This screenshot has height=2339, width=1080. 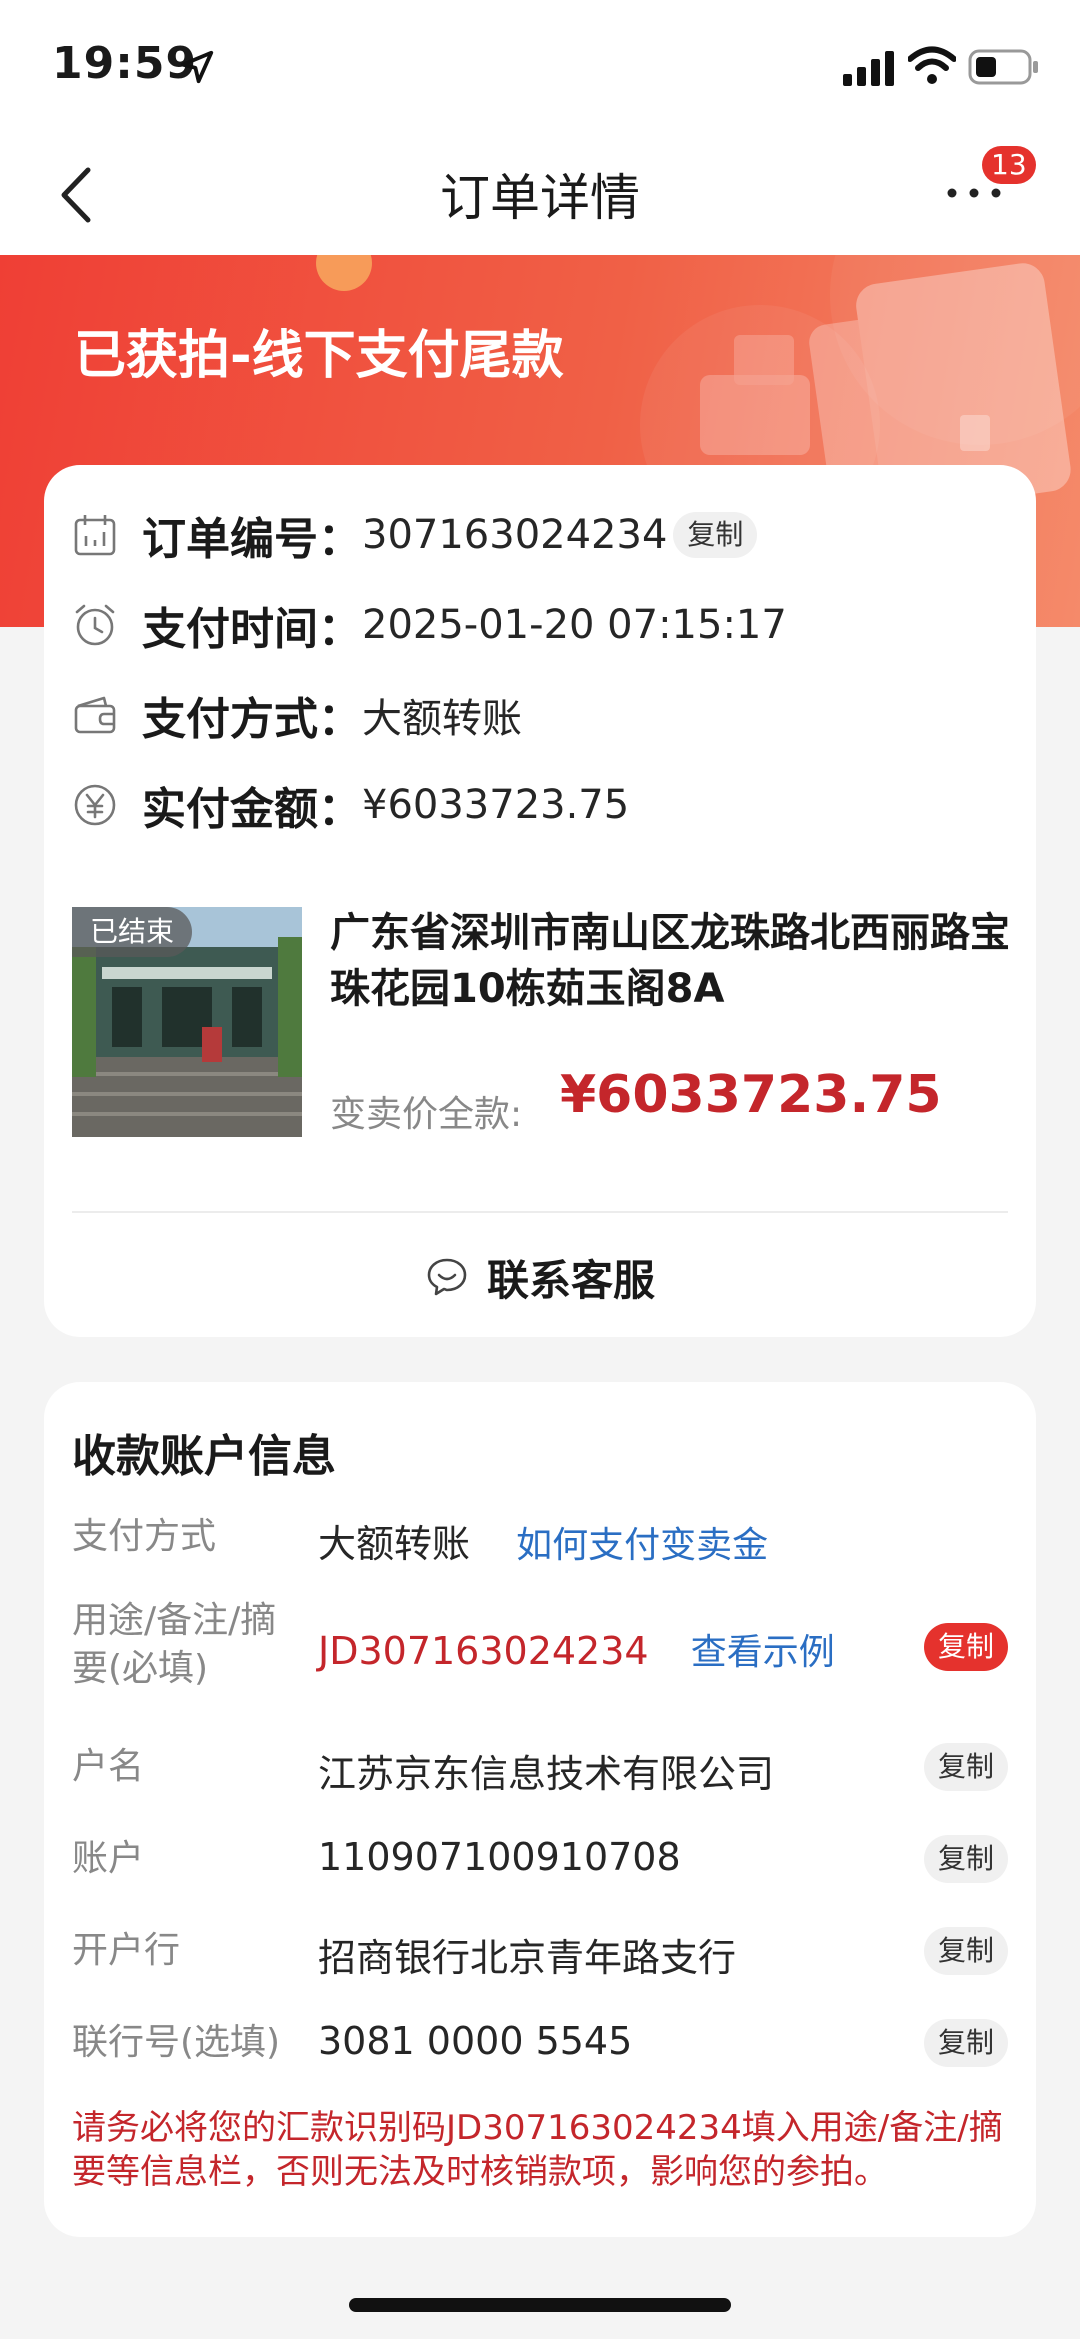 What do you see at coordinates (965, 1767) in the screenshot?
I see `copy-account-name-button: 复制` at bounding box center [965, 1767].